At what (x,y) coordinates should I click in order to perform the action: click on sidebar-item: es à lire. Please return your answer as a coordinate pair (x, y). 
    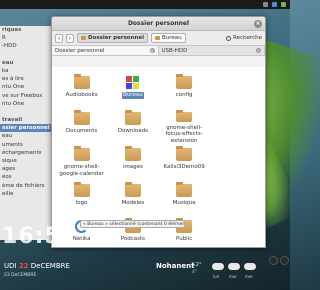
    Looking at the image, I should click on (25, 79).